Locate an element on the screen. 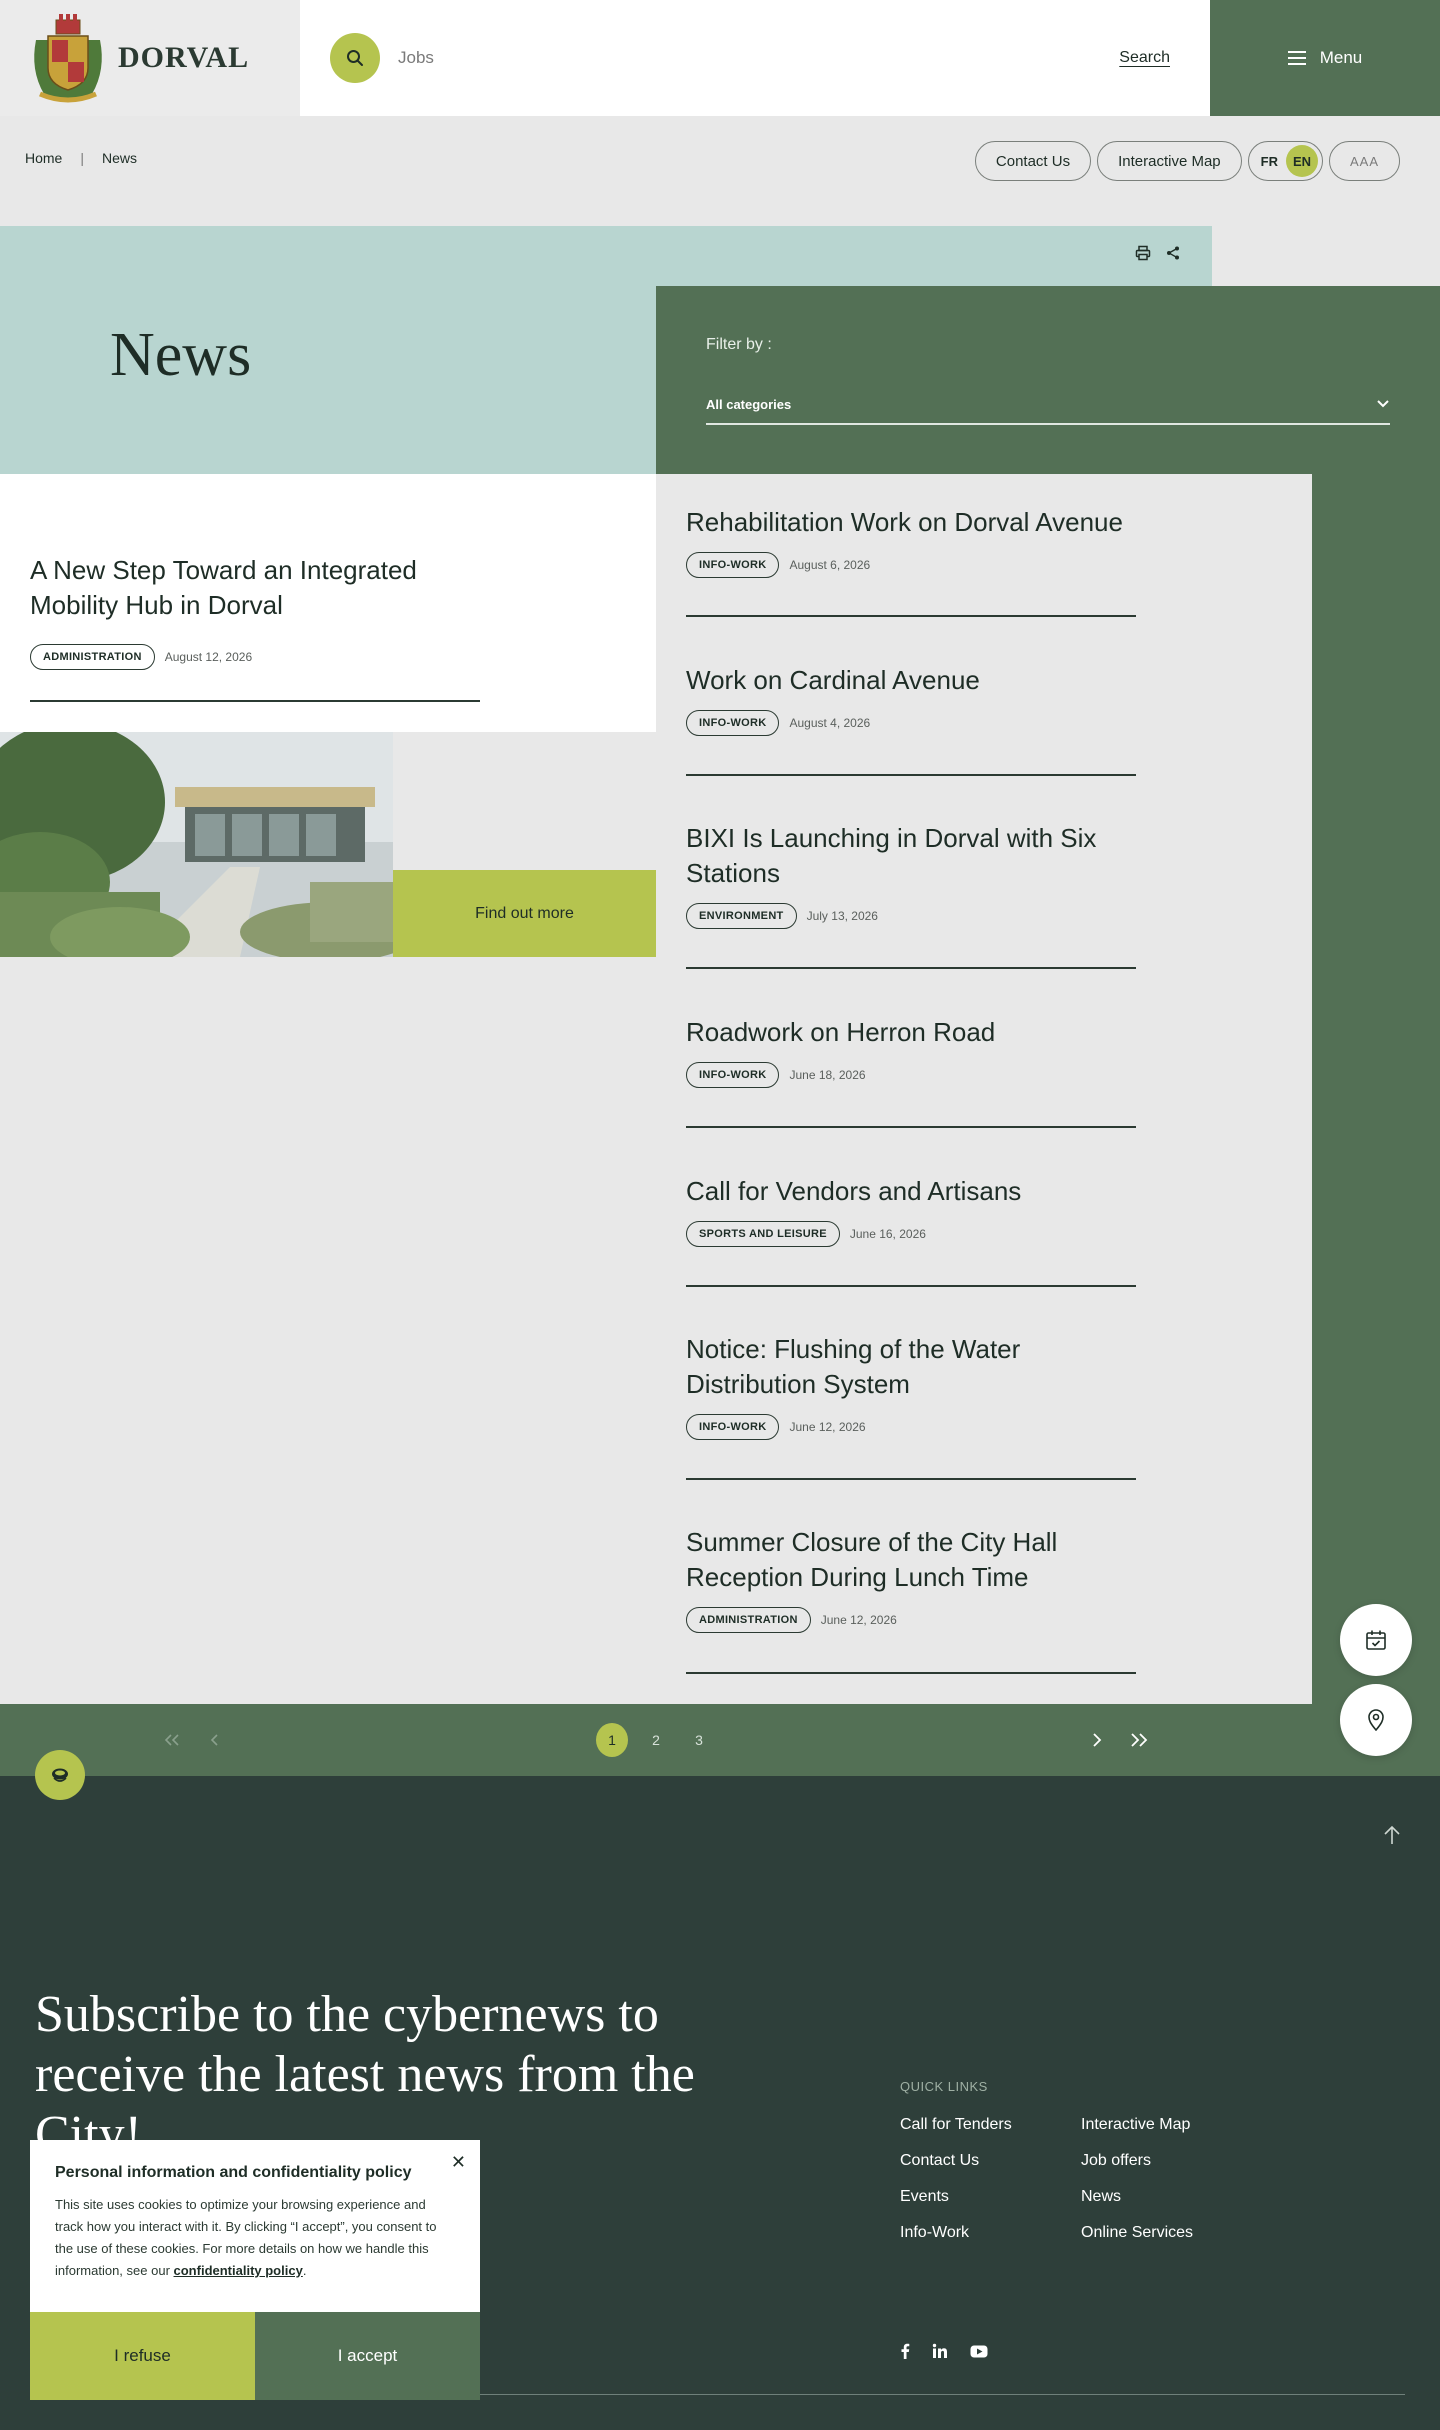 Image resolution: width=1440 pixels, height=2430 pixels. find-out-more-button: Find out more is located at coordinates (524, 913).